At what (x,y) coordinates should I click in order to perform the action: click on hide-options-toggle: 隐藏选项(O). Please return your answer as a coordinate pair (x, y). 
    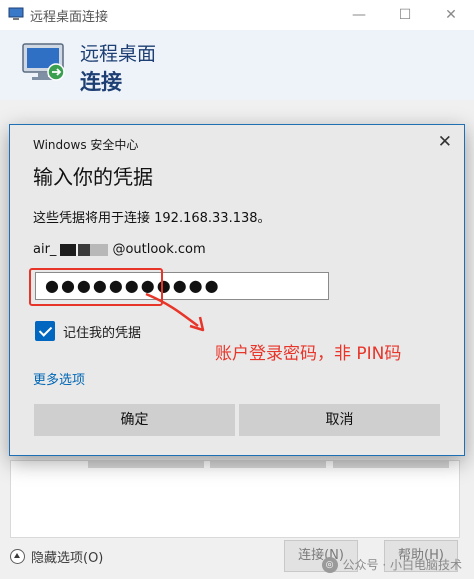
    Looking at the image, I should click on (56, 556).